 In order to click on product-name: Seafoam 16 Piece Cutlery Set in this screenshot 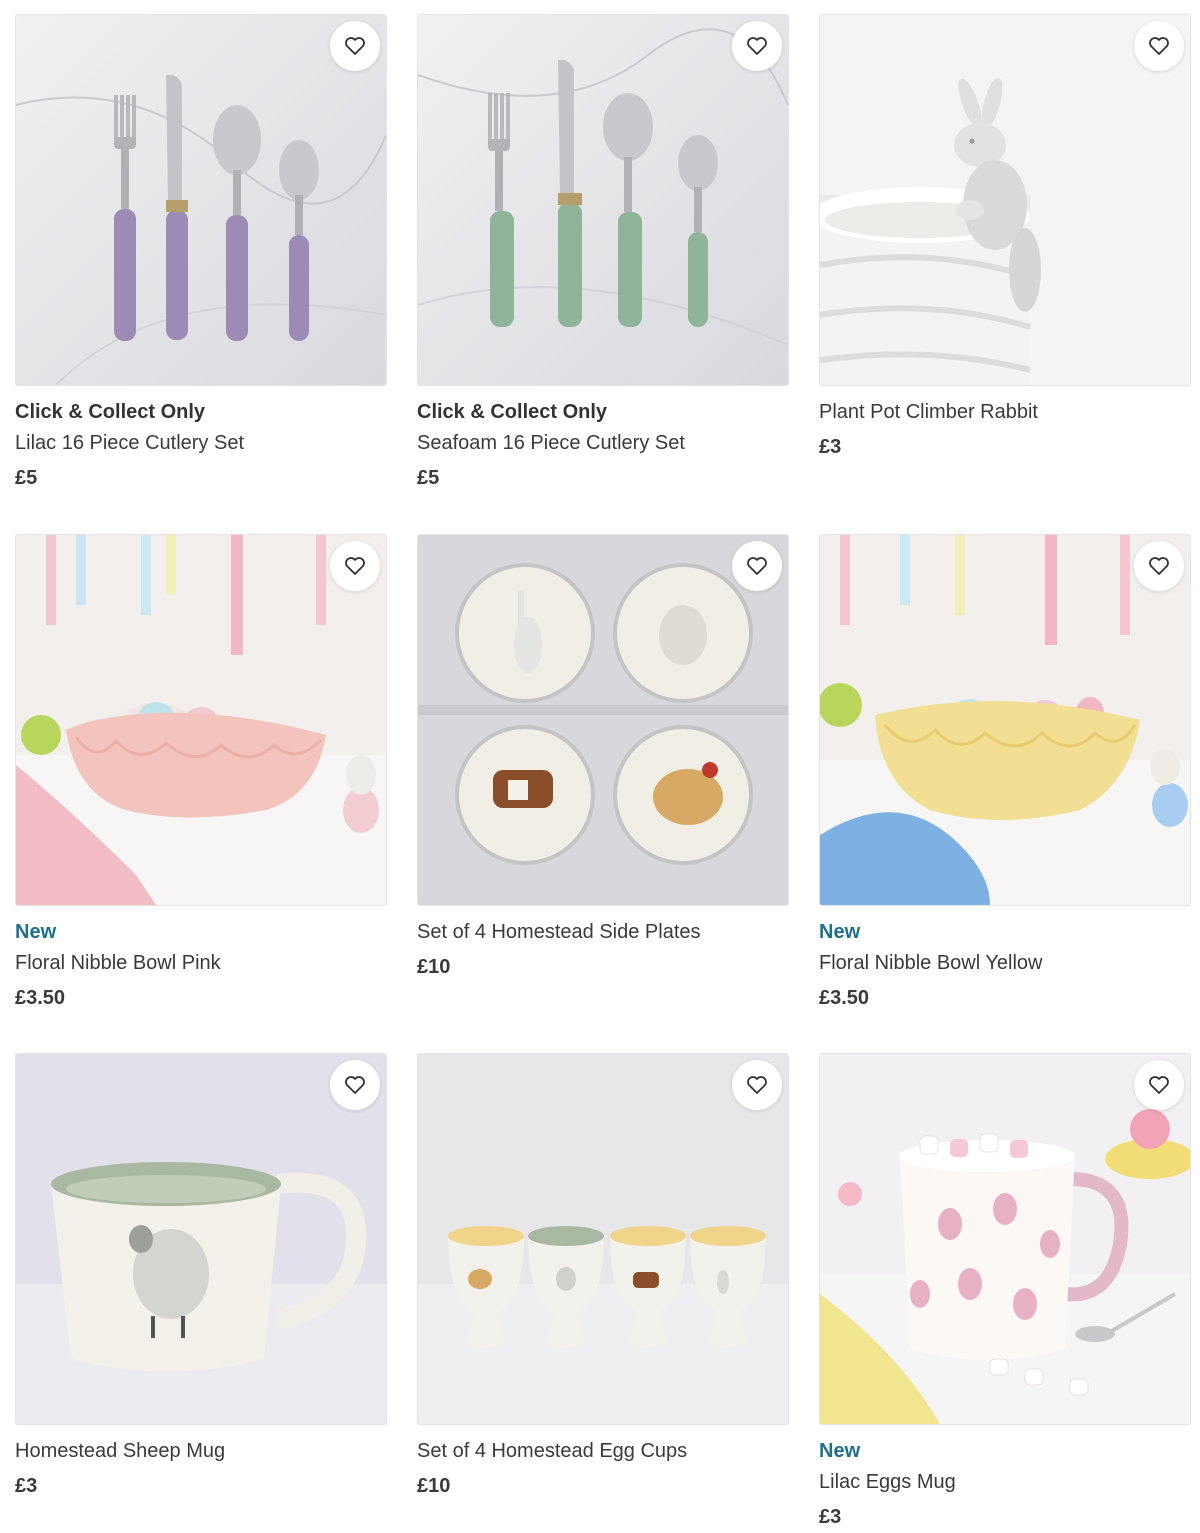, I will do `click(603, 443)`.